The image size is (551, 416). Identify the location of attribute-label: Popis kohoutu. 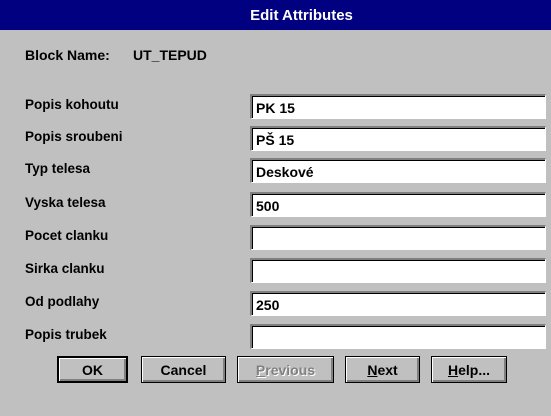
(72, 104).